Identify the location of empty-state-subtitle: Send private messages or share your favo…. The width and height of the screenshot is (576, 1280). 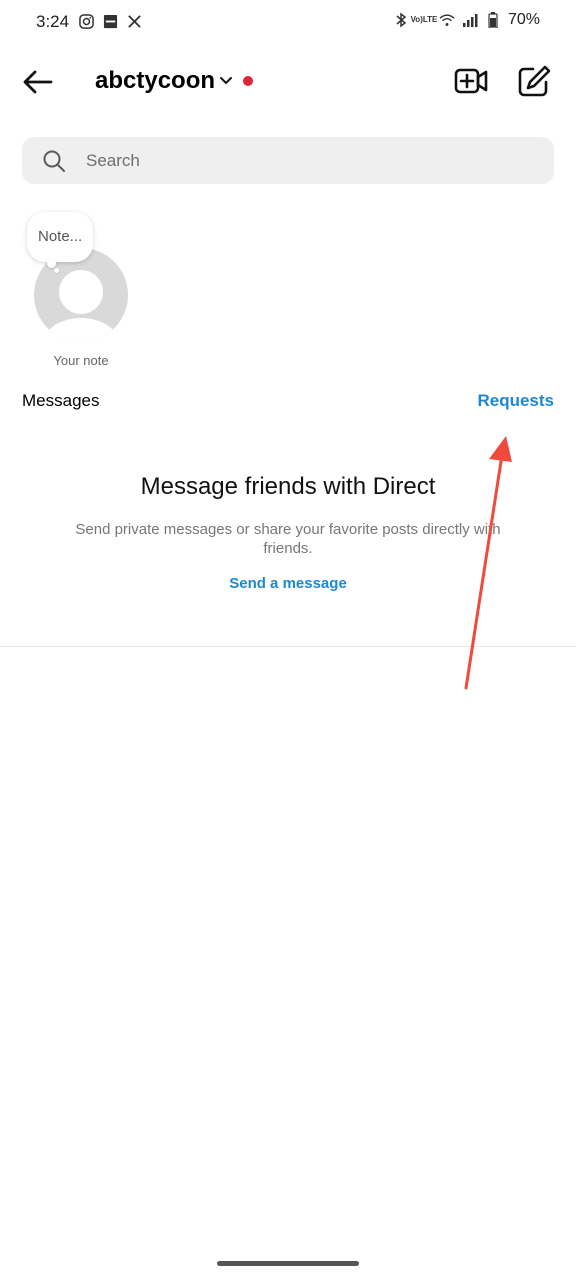
(288, 539).